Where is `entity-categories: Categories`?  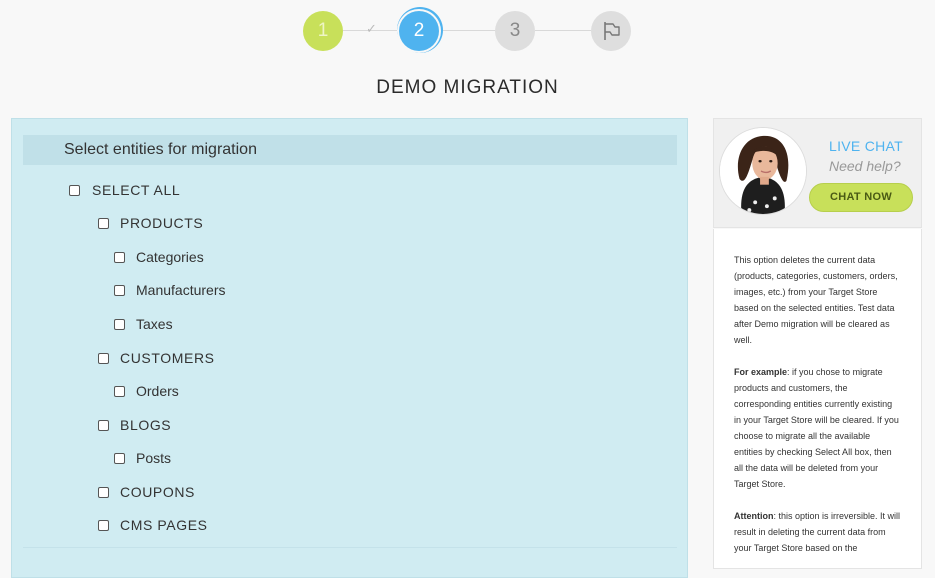
entity-categories: Categories is located at coordinates (159, 257).